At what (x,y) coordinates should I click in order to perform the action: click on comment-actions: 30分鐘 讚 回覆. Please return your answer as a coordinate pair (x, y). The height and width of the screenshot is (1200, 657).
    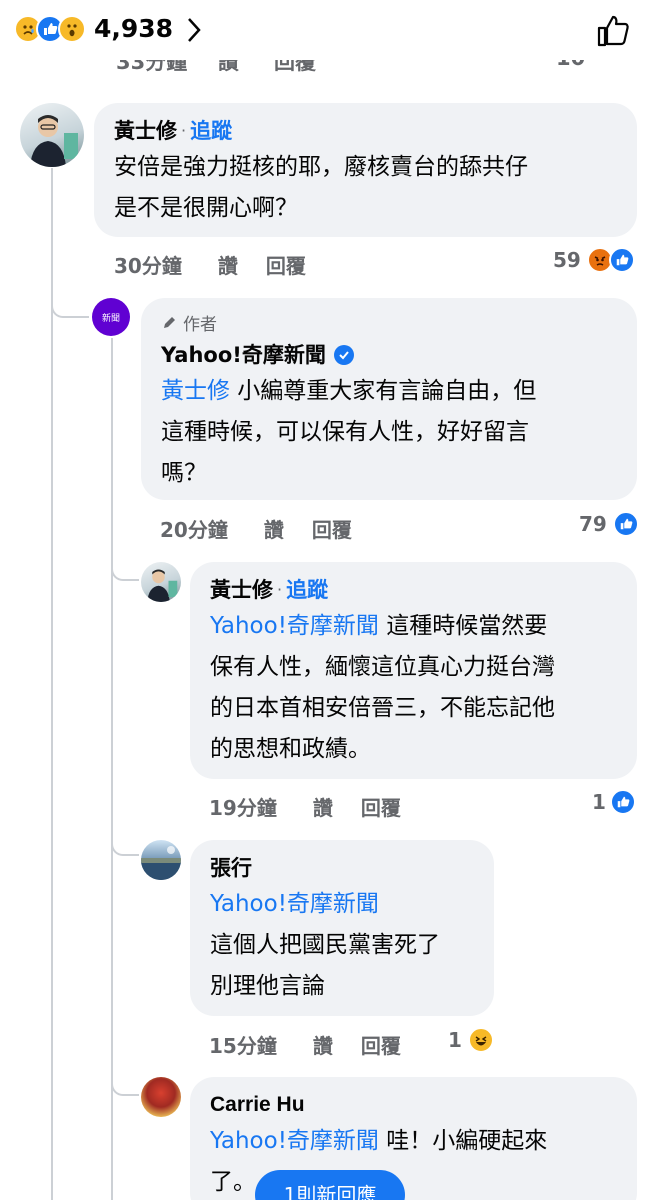
    Looking at the image, I should click on (224, 264).